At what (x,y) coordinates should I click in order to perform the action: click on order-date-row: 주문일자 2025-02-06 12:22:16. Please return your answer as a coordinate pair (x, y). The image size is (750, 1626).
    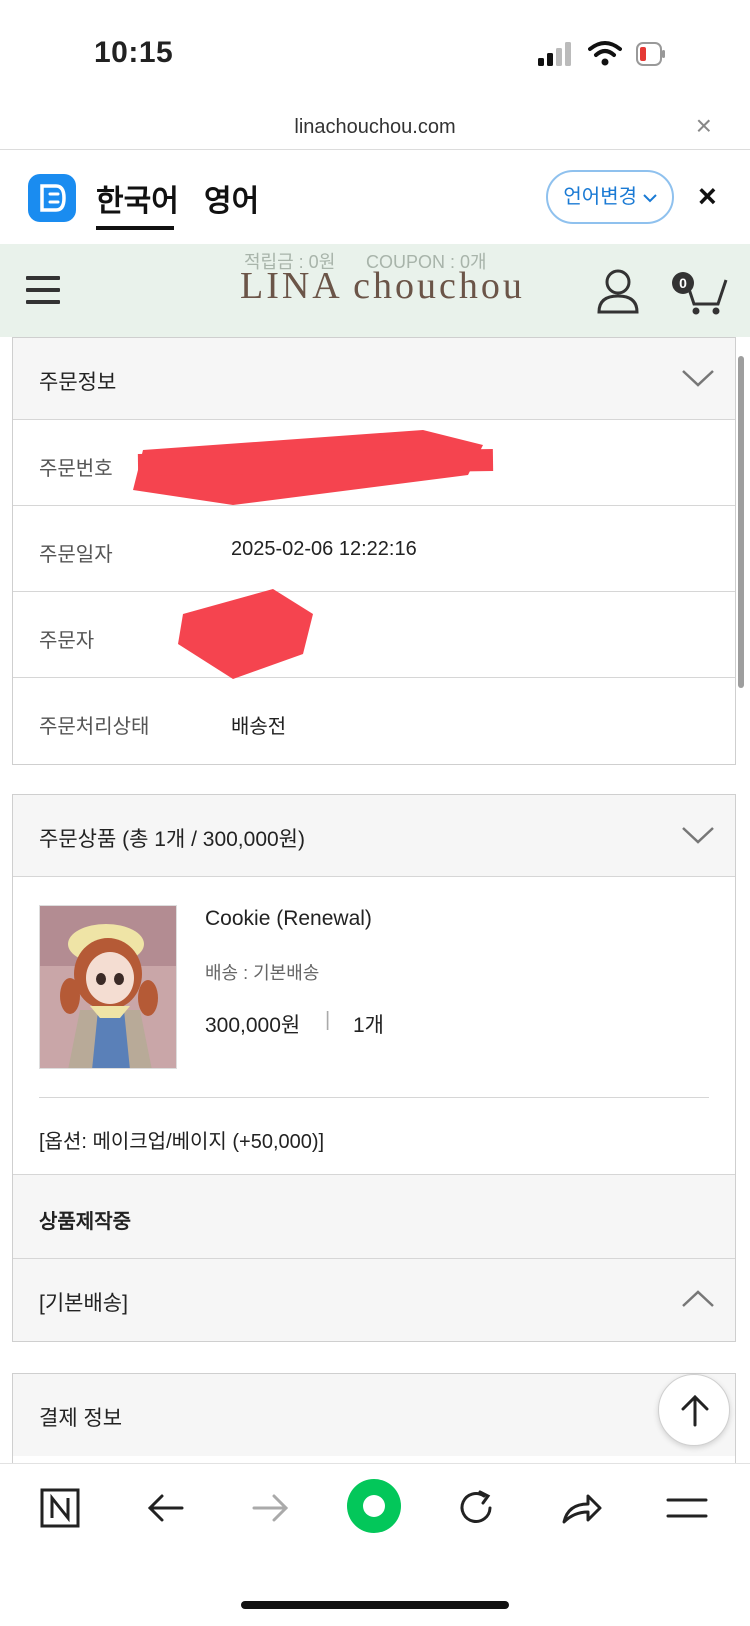
    Looking at the image, I should click on (374, 549).